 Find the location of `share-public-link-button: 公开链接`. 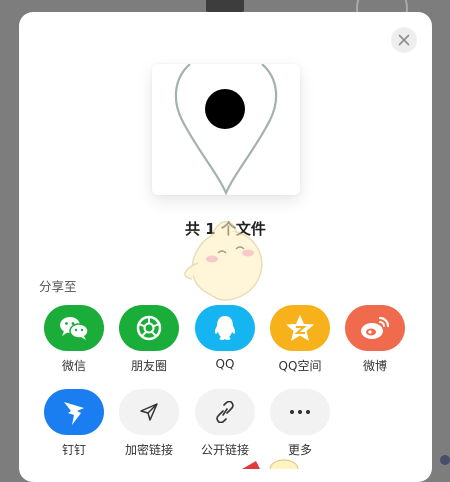

share-public-link-button: 公开链接 is located at coordinates (225, 423).